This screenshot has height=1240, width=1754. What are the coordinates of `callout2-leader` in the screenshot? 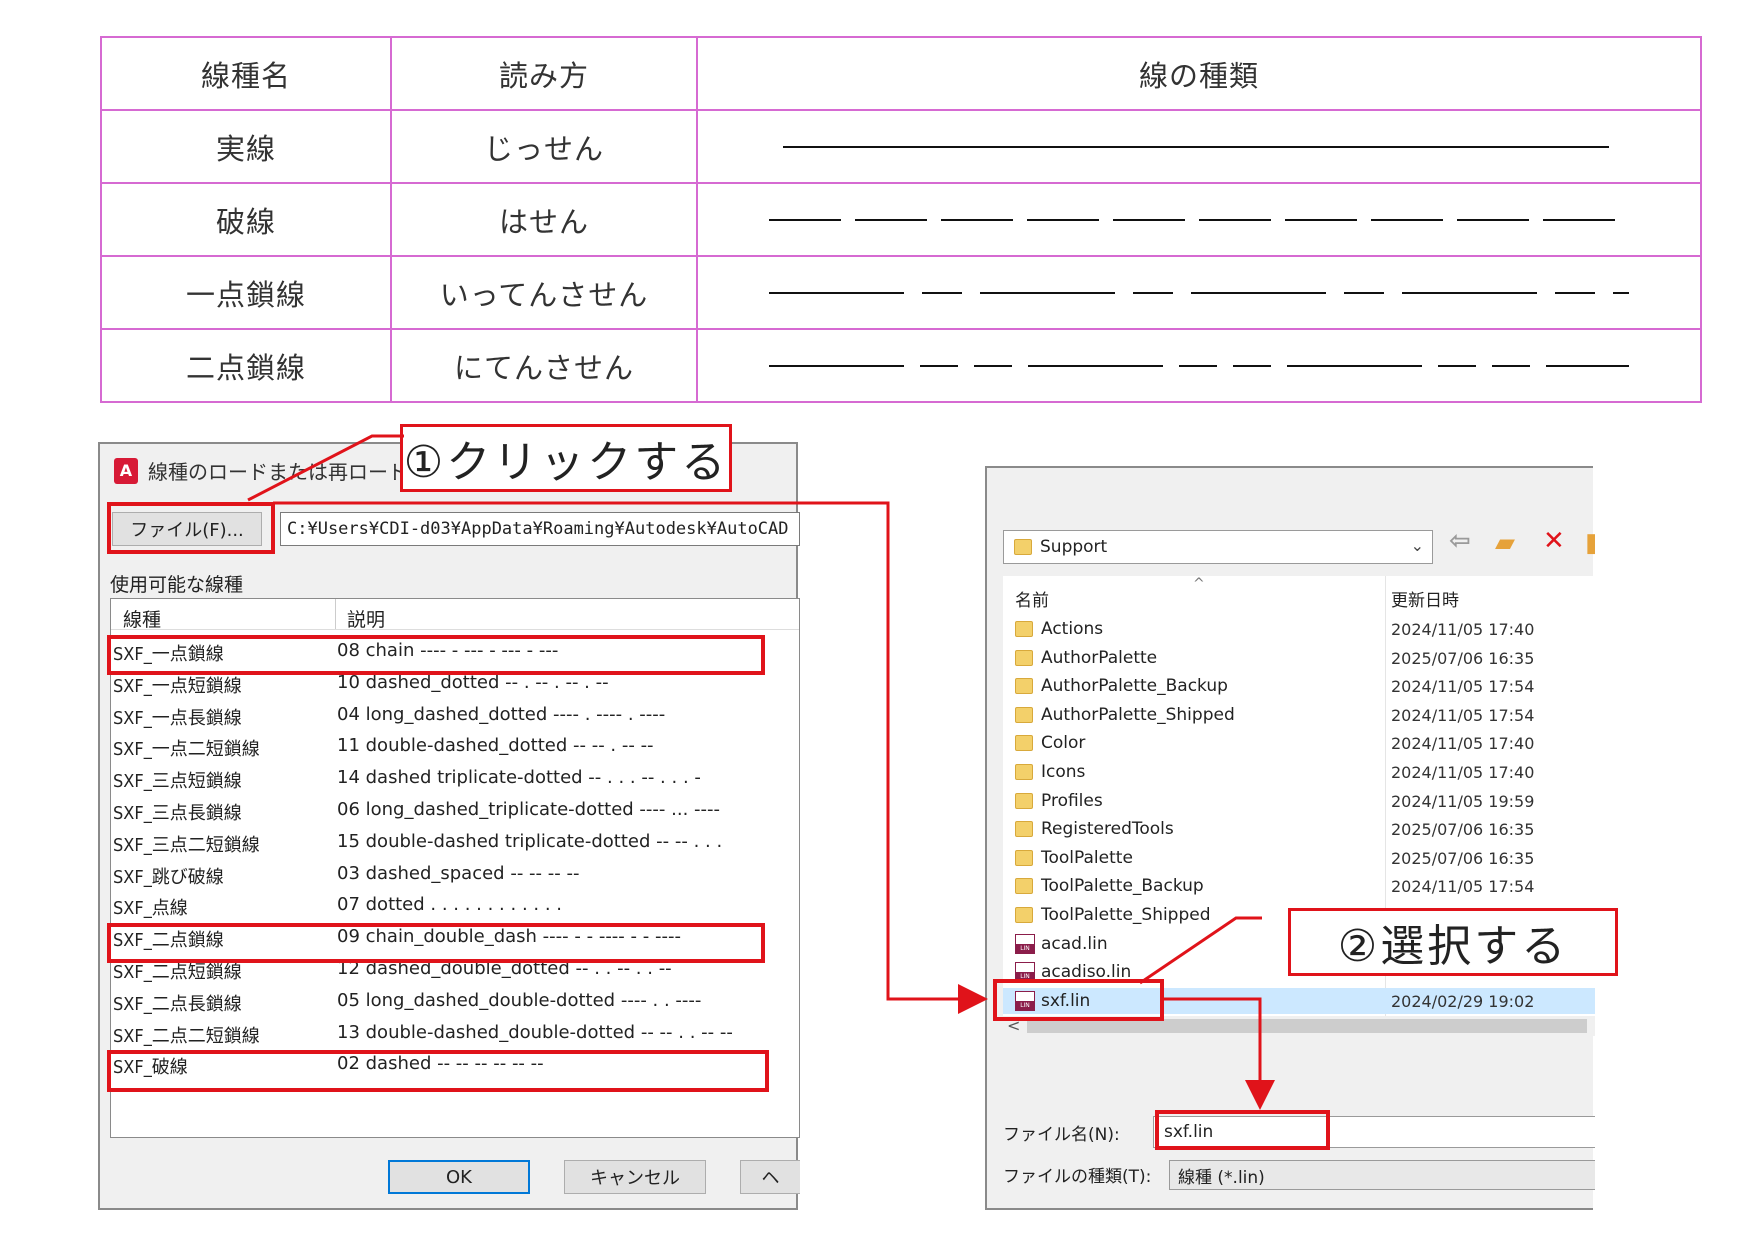 It's located at (1200, 950).